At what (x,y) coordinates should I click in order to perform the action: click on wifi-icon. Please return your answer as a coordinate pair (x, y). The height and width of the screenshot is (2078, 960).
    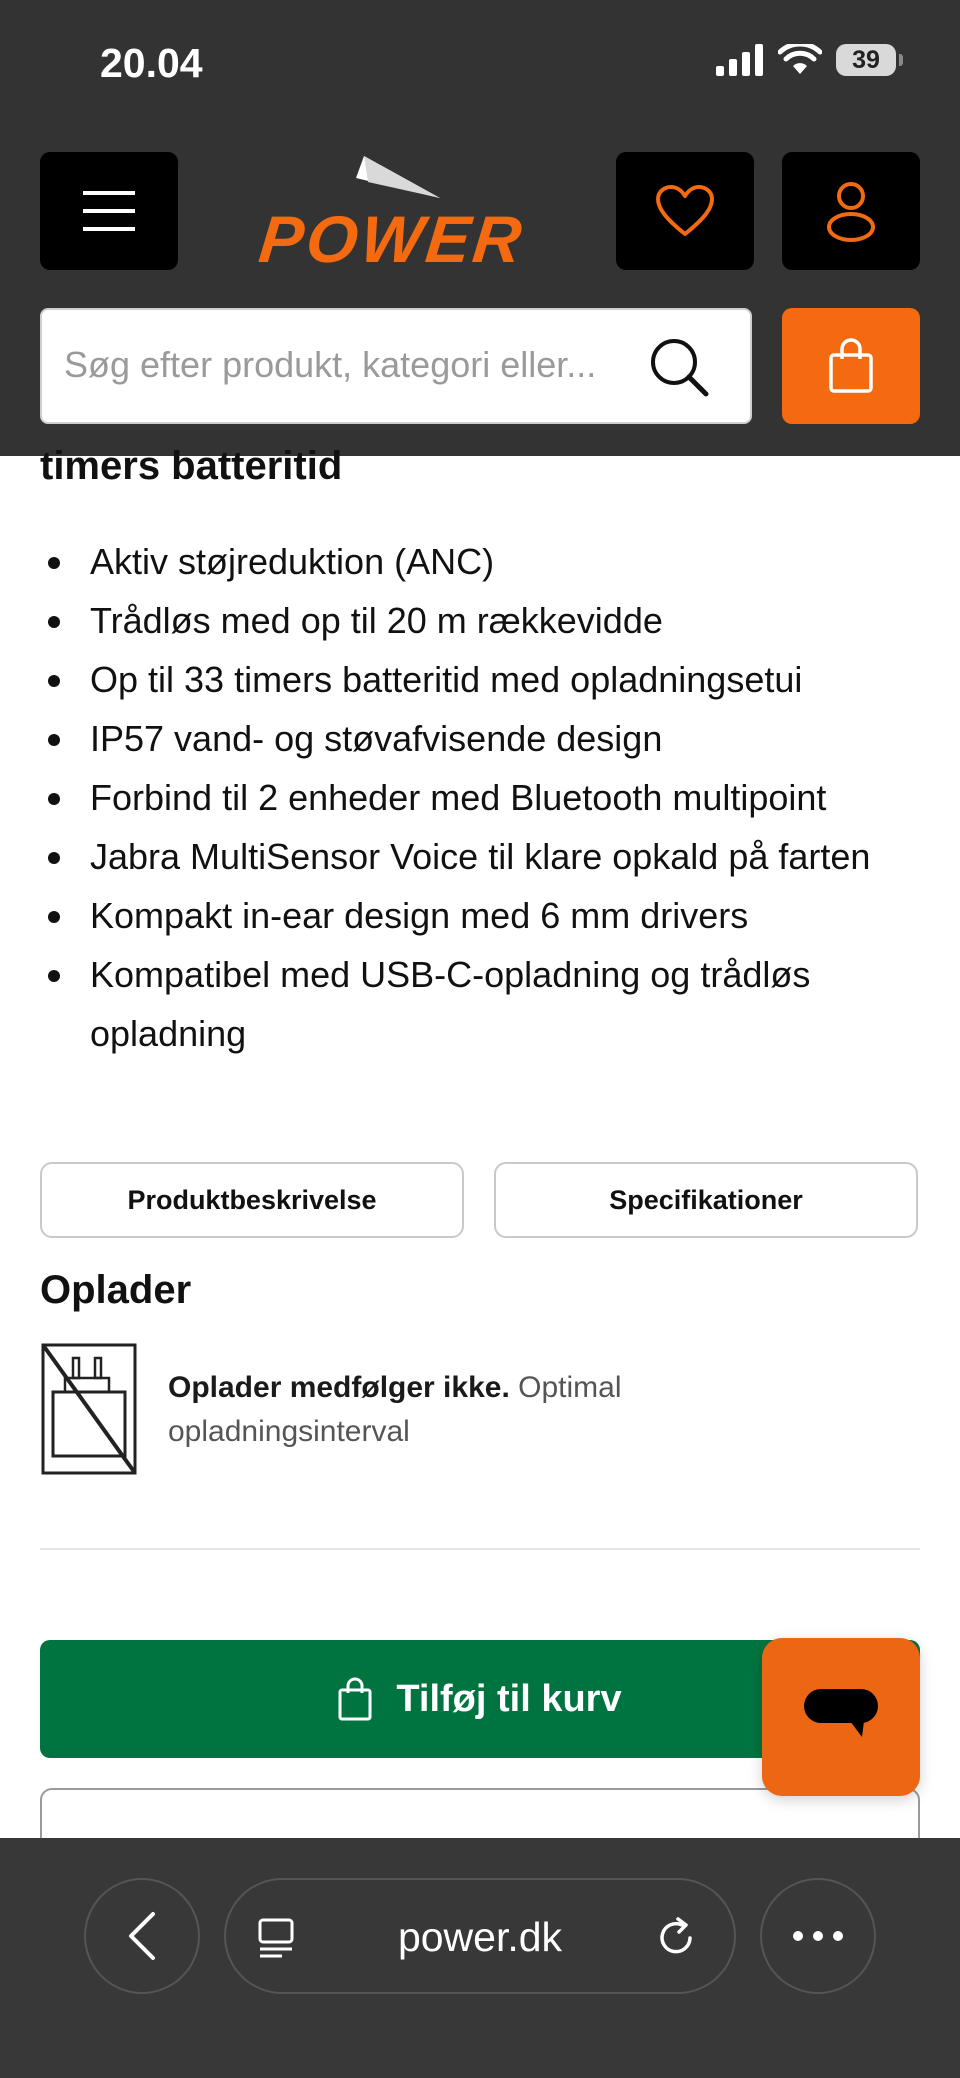
    Looking at the image, I should click on (800, 59).